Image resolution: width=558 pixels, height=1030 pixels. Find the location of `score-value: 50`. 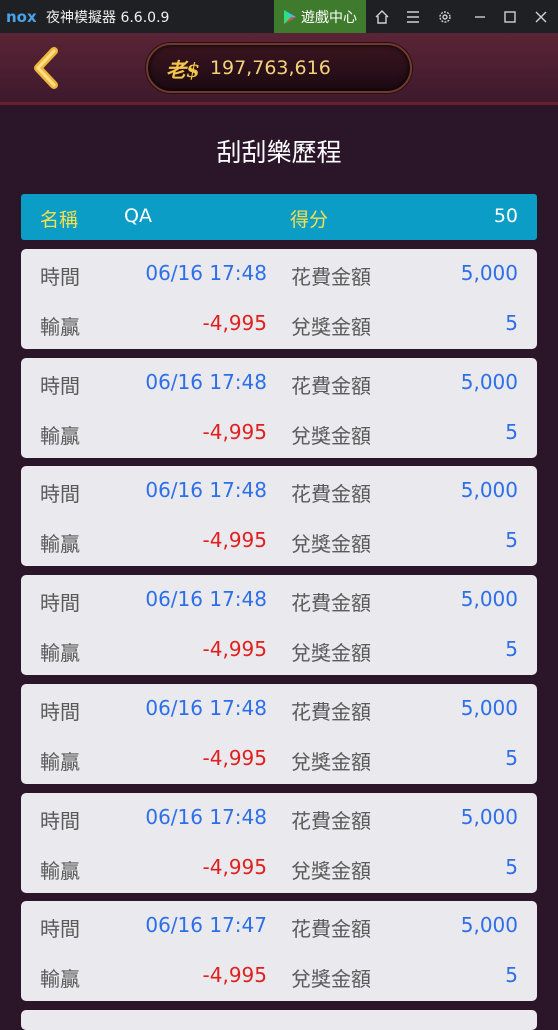

score-value: 50 is located at coordinates (505, 216).